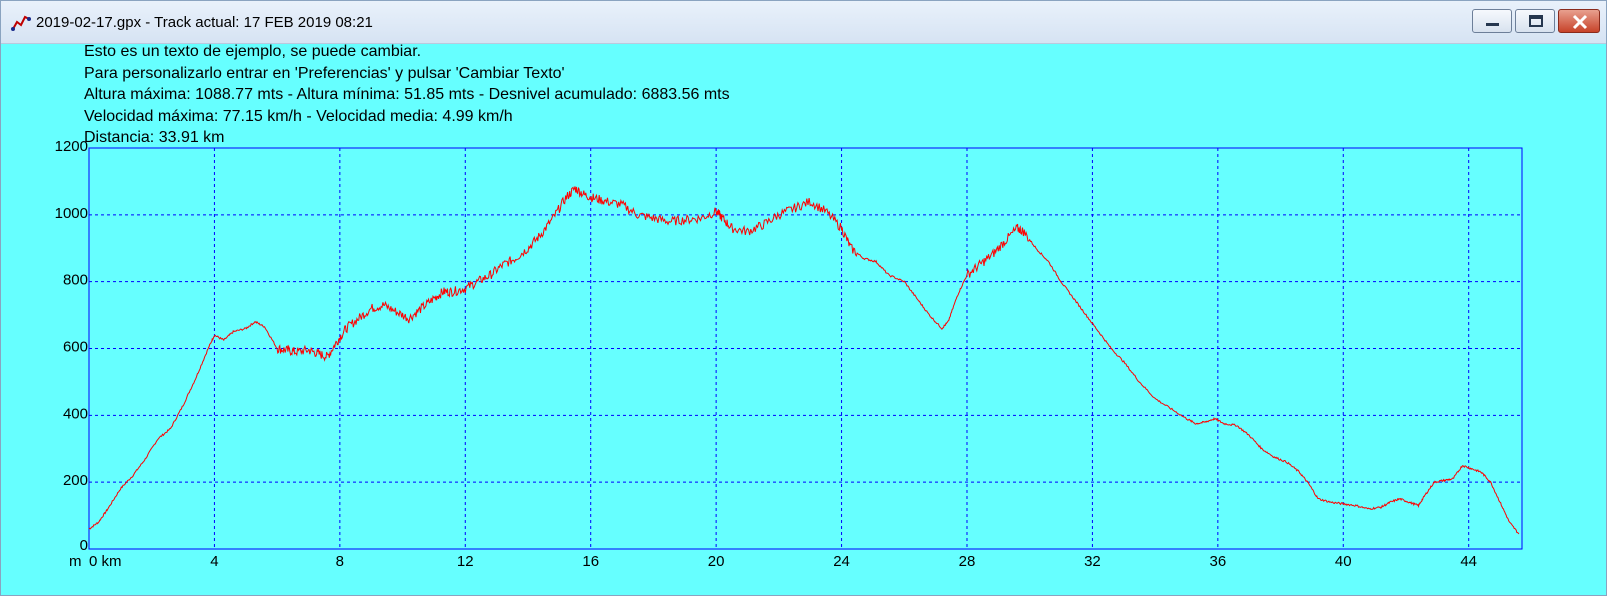 Image resolution: width=1607 pixels, height=597 pixels. I want to click on y-tick-label-5: 1000, so click(71, 213).